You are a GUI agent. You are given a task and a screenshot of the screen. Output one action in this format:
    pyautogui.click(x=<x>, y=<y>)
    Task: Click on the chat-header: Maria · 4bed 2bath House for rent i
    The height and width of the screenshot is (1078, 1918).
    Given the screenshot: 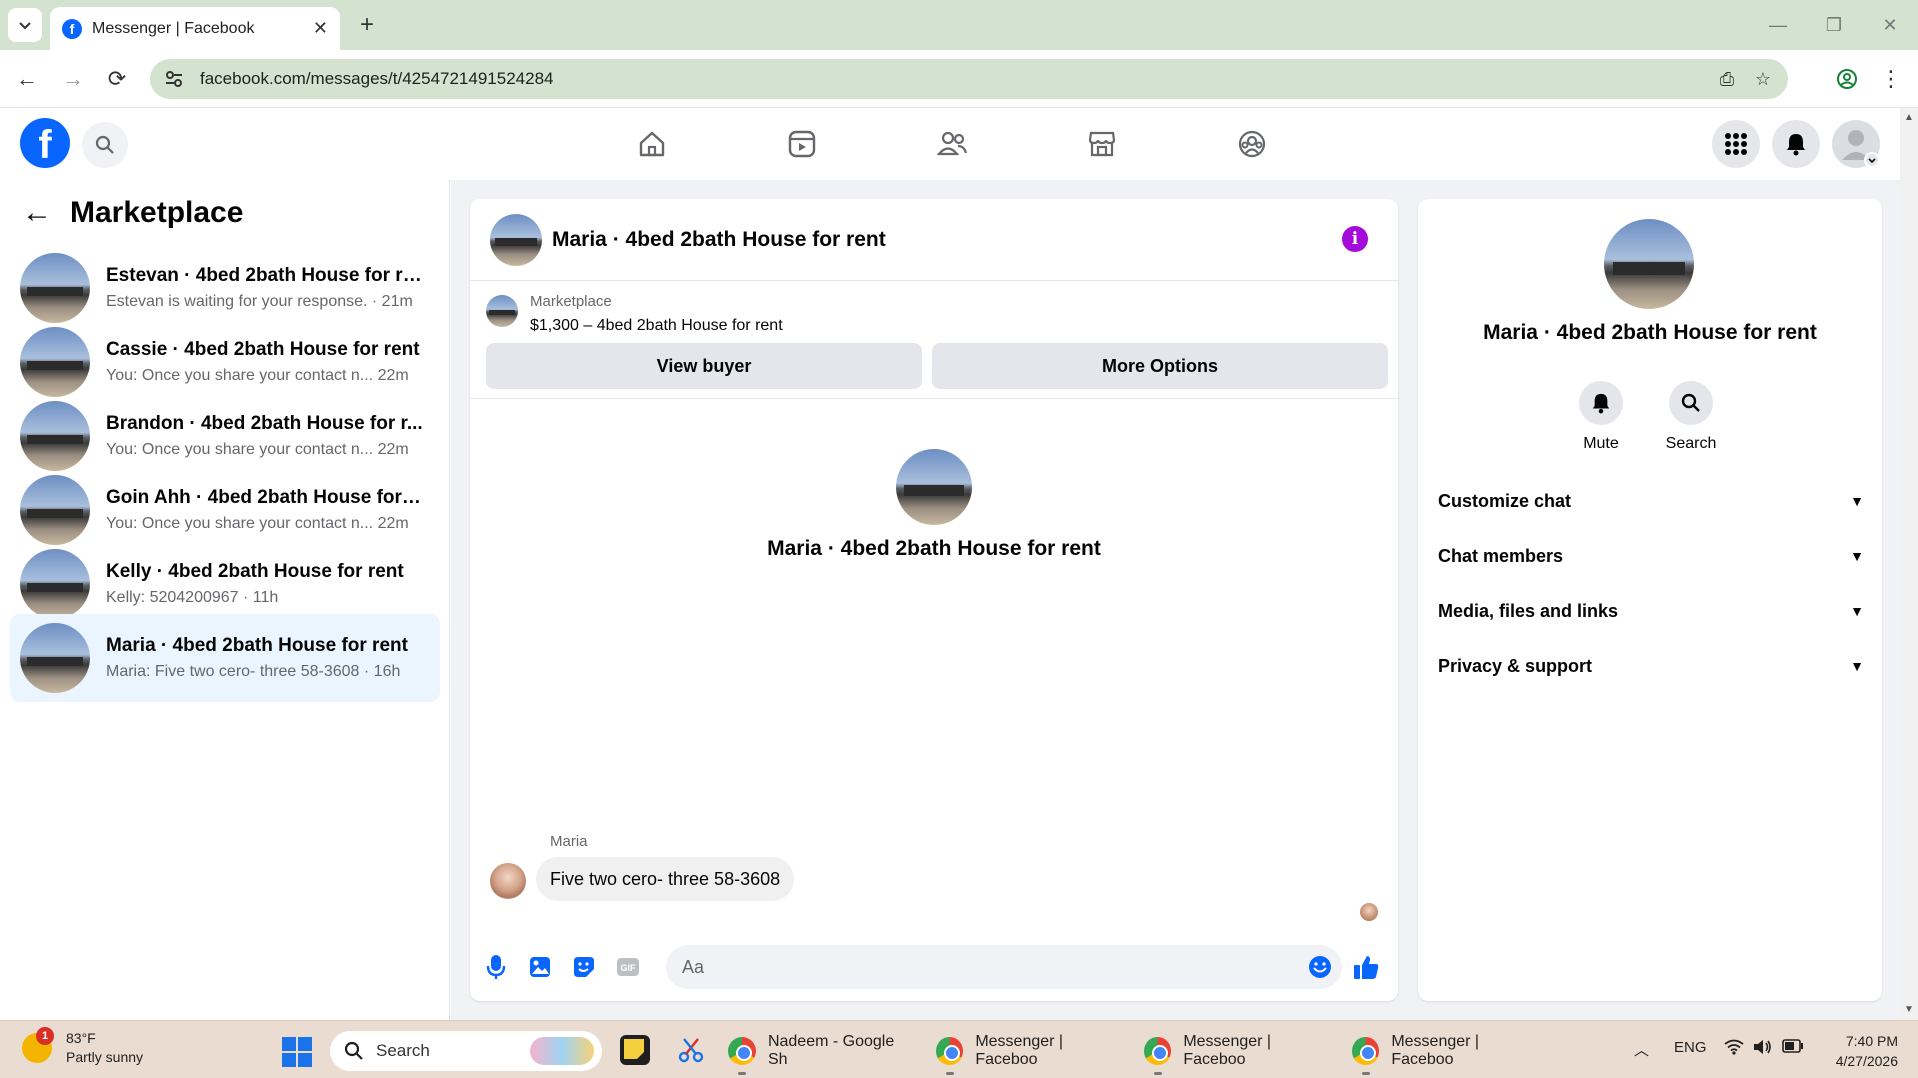 What is the action you would take?
    pyautogui.click(x=934, y=240)
    